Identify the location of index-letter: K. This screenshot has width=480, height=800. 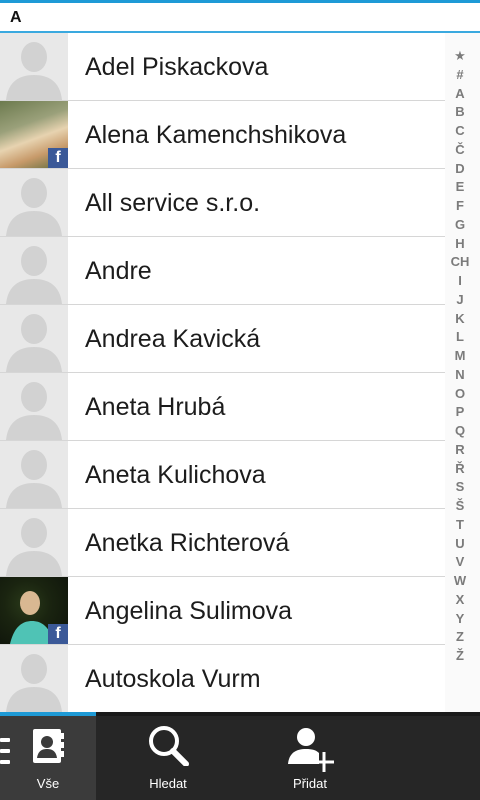
(460, 318).